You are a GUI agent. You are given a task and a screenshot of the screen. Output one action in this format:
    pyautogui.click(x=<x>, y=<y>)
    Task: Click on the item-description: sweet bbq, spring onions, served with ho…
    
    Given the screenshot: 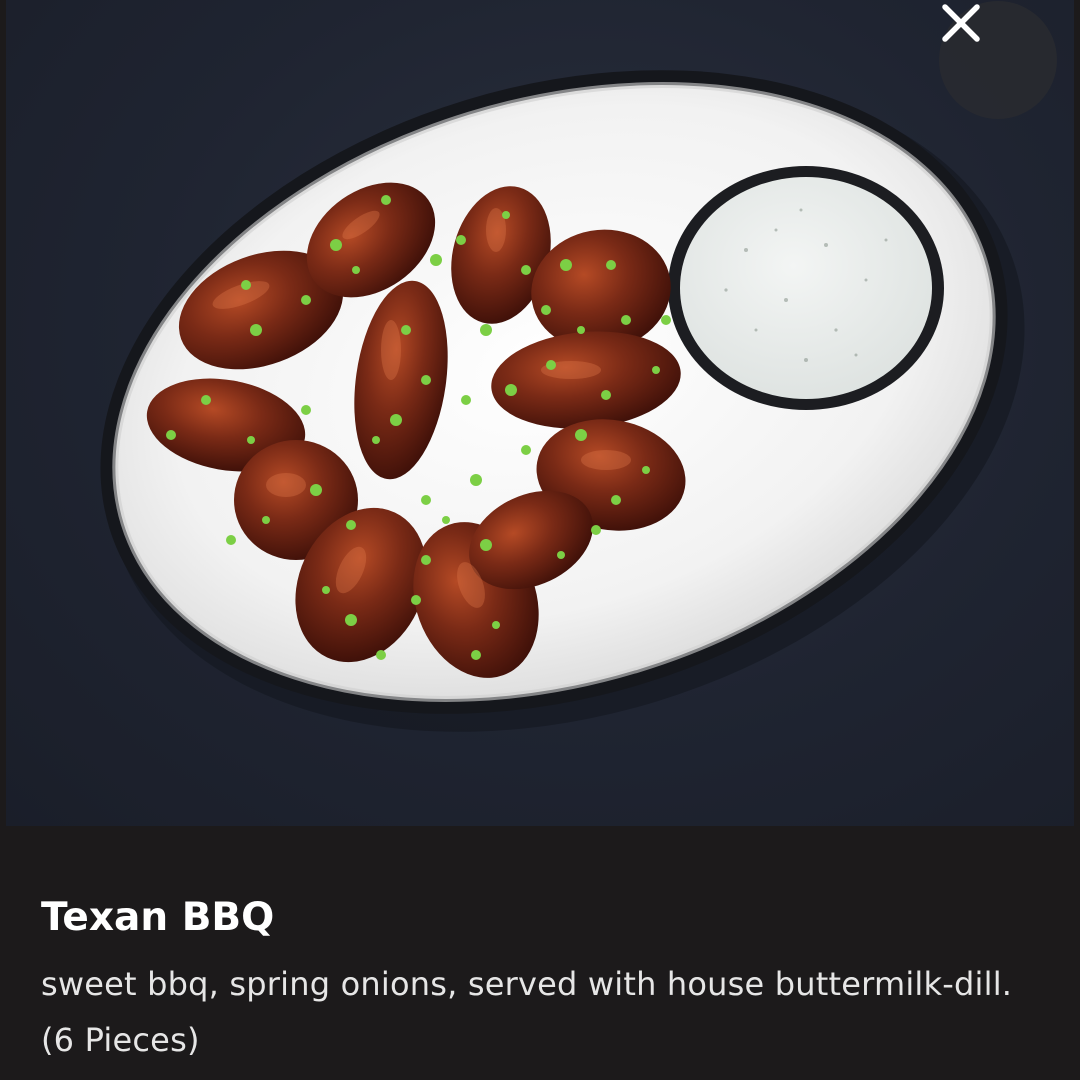 What is the action you would take?
    pyautogui.click(x=527, y=1012)
    